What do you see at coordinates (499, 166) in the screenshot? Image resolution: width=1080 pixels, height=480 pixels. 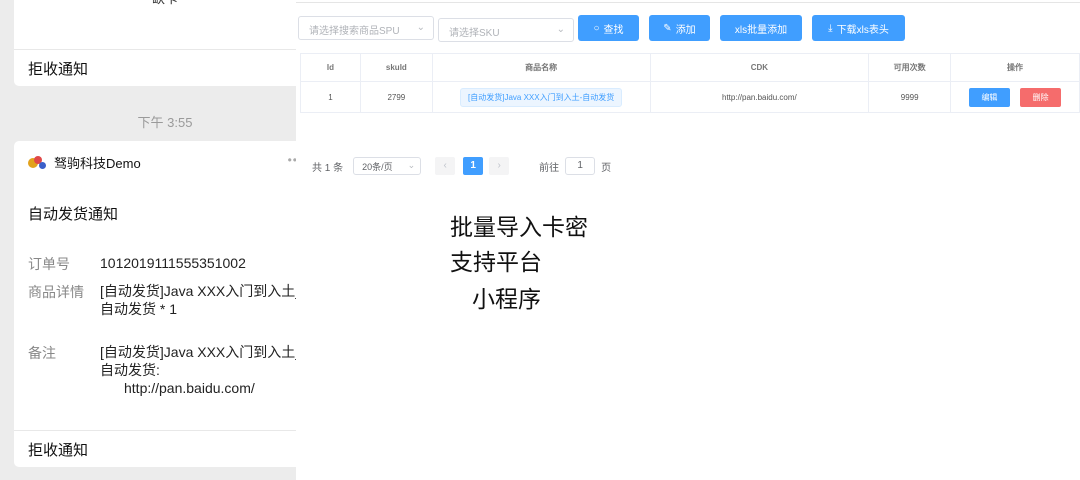 I see `next-page-button: ›` at bounding box center [499, 166].